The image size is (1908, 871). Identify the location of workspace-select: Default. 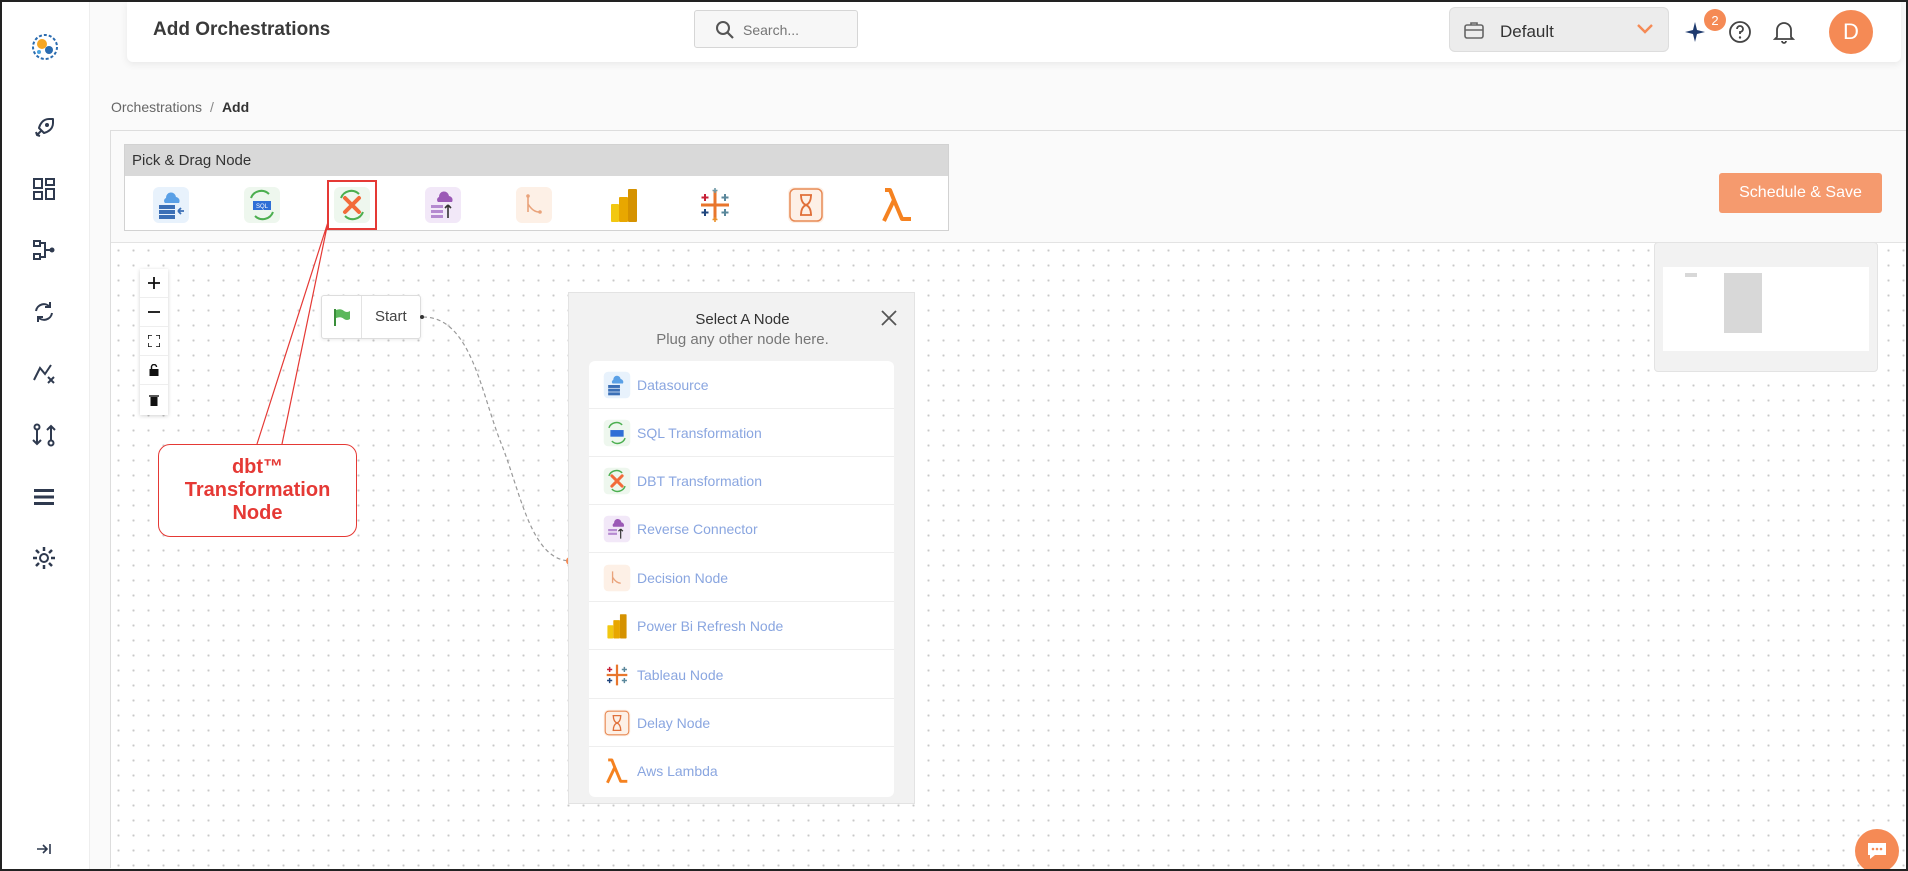
(1559, 29).